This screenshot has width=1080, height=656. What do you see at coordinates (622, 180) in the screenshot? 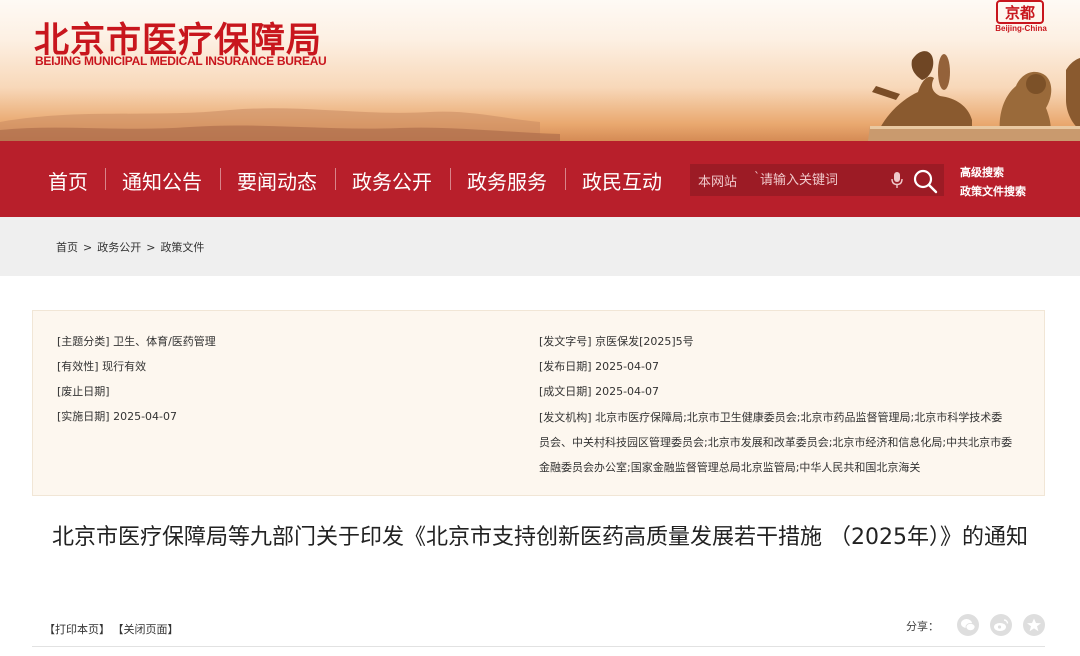
I see `nav-item-interaction: 政民互动` at bounding box center [622, 180].